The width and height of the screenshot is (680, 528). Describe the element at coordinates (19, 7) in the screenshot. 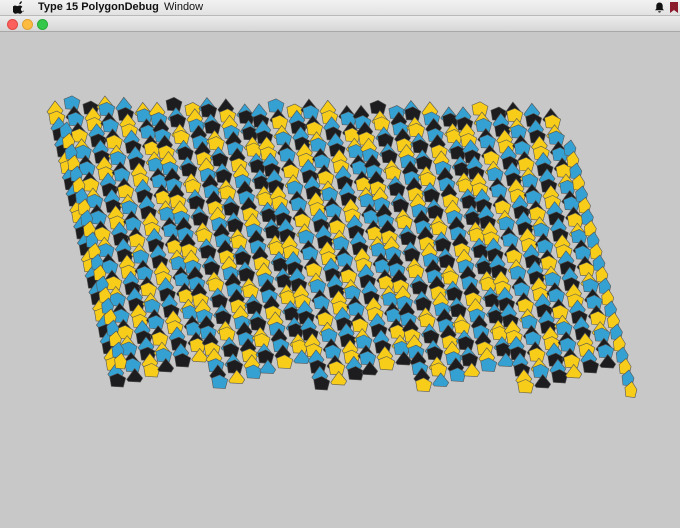

I see `apple-icon` at that location.